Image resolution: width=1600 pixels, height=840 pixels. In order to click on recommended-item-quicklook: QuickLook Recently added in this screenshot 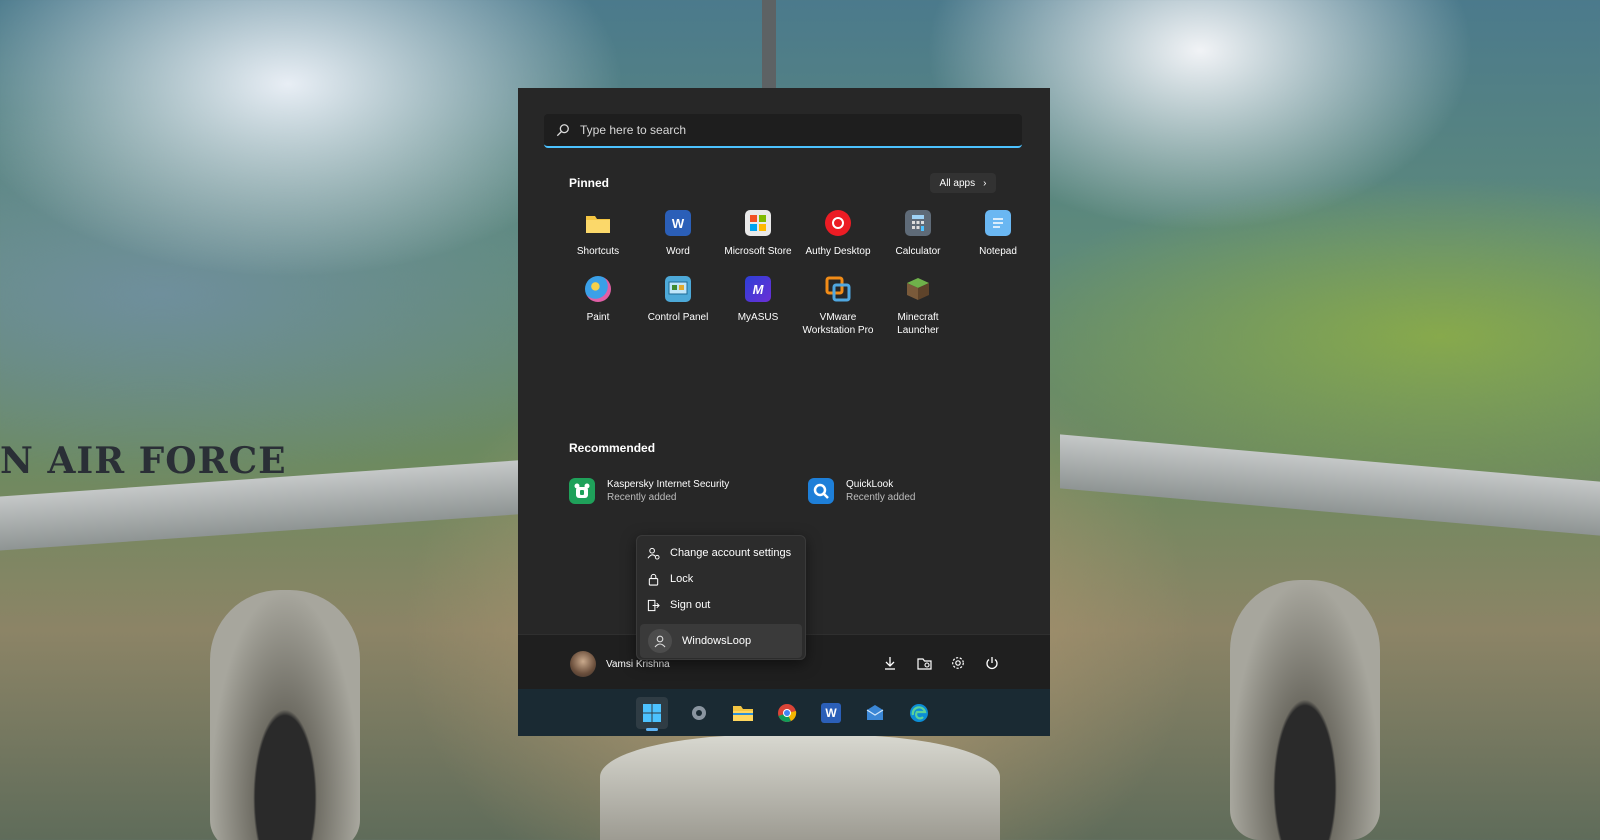, I will do `click(862, 491)`.